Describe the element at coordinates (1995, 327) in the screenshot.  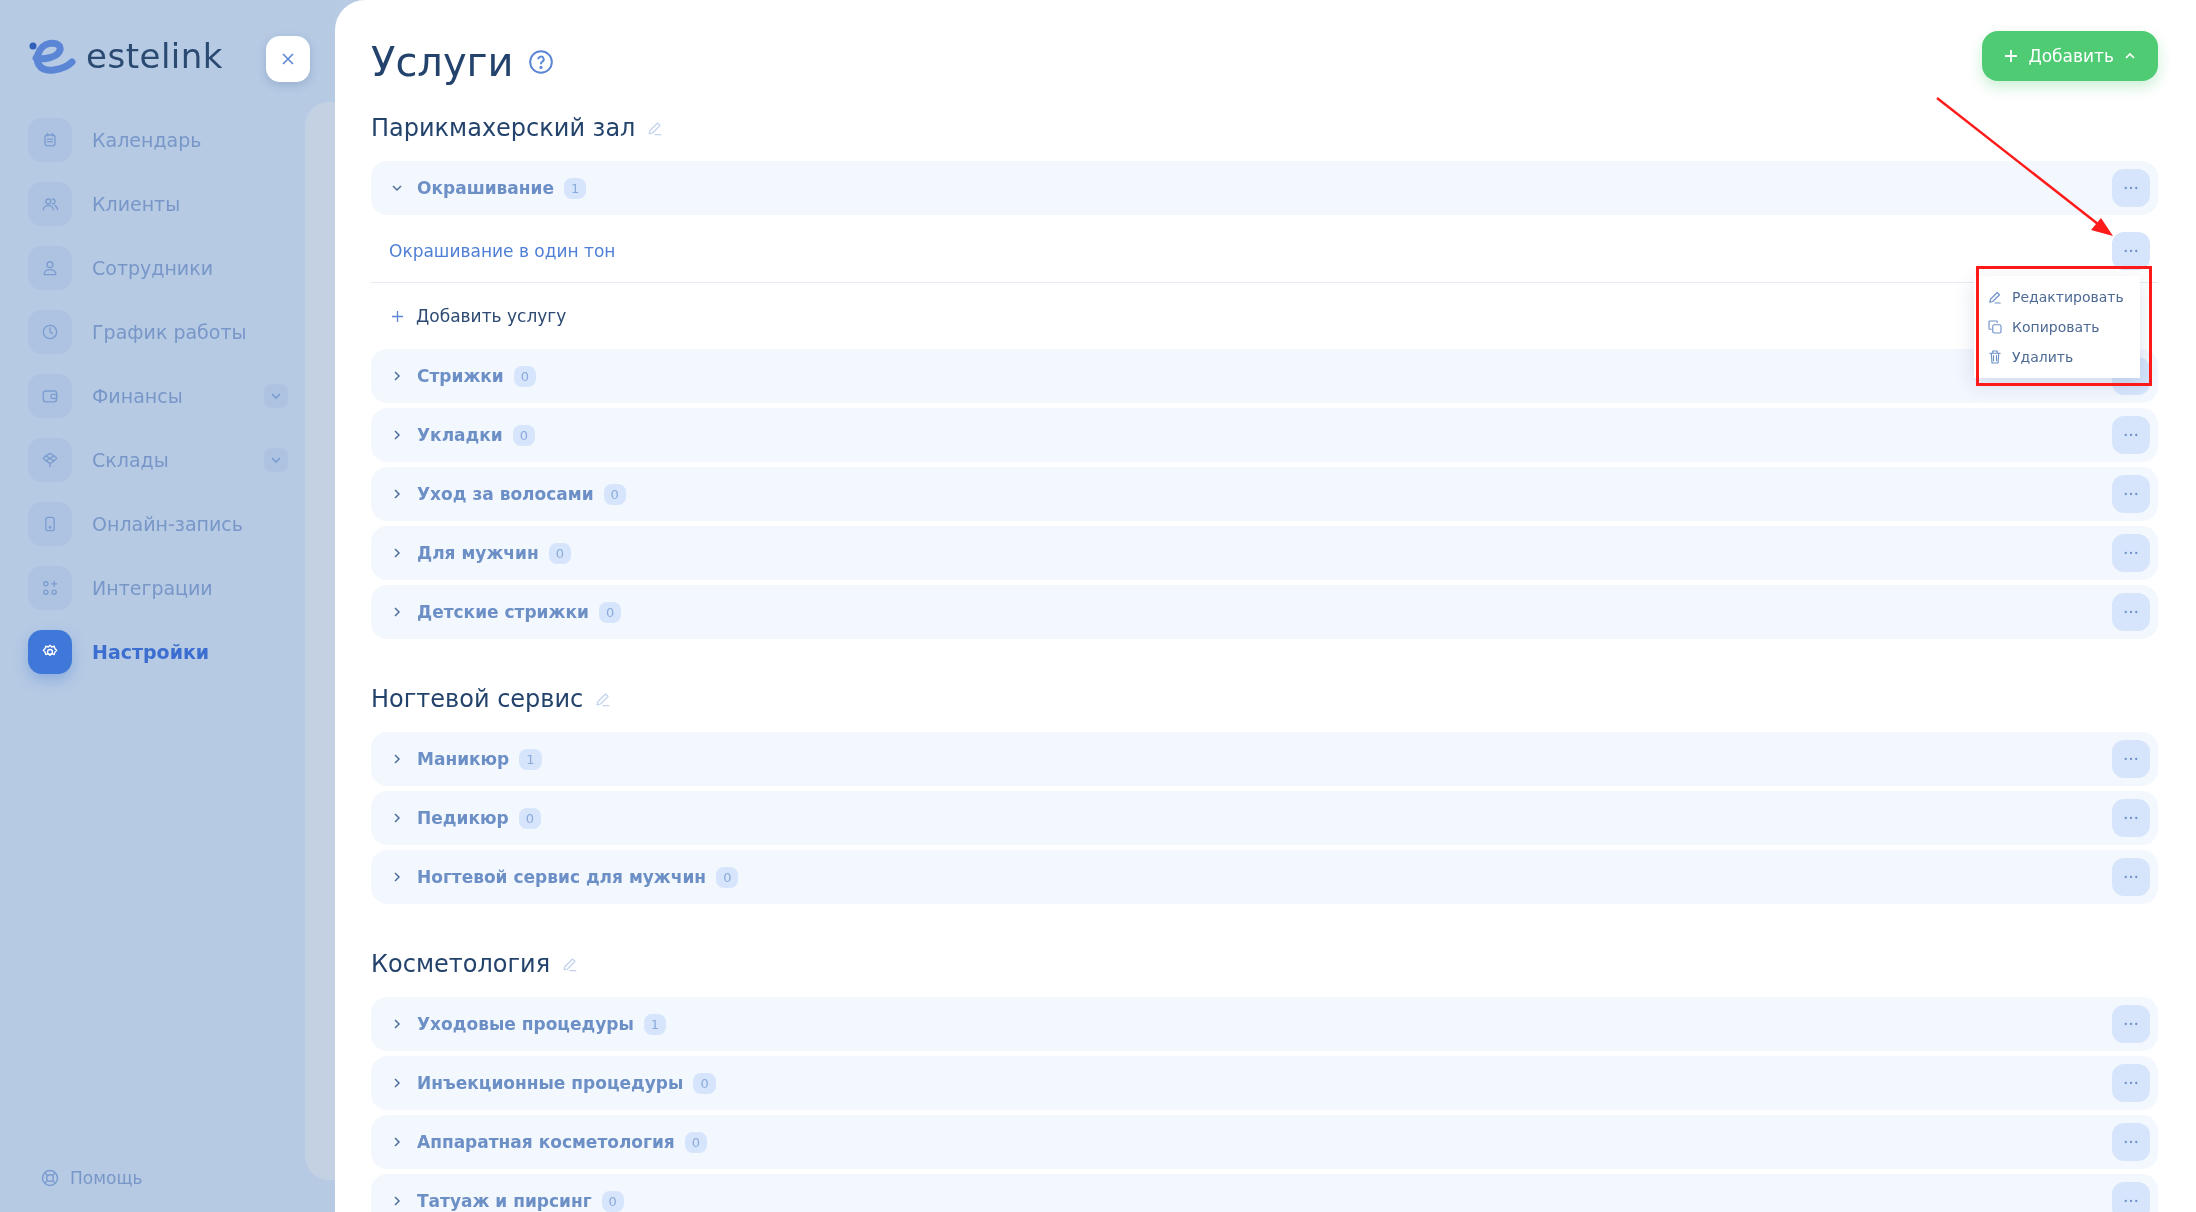
I see `copy-icon` at that location.